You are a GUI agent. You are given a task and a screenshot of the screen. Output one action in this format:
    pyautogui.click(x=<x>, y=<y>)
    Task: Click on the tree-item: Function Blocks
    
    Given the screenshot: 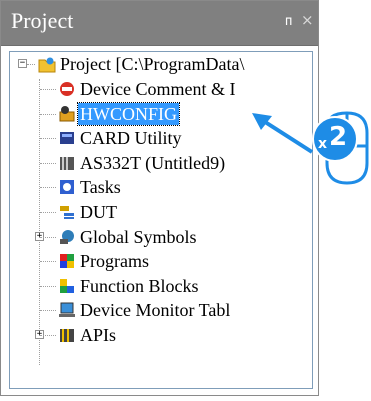 What is the action you would take?
    pyautogui.click(x=185, y=286)
    